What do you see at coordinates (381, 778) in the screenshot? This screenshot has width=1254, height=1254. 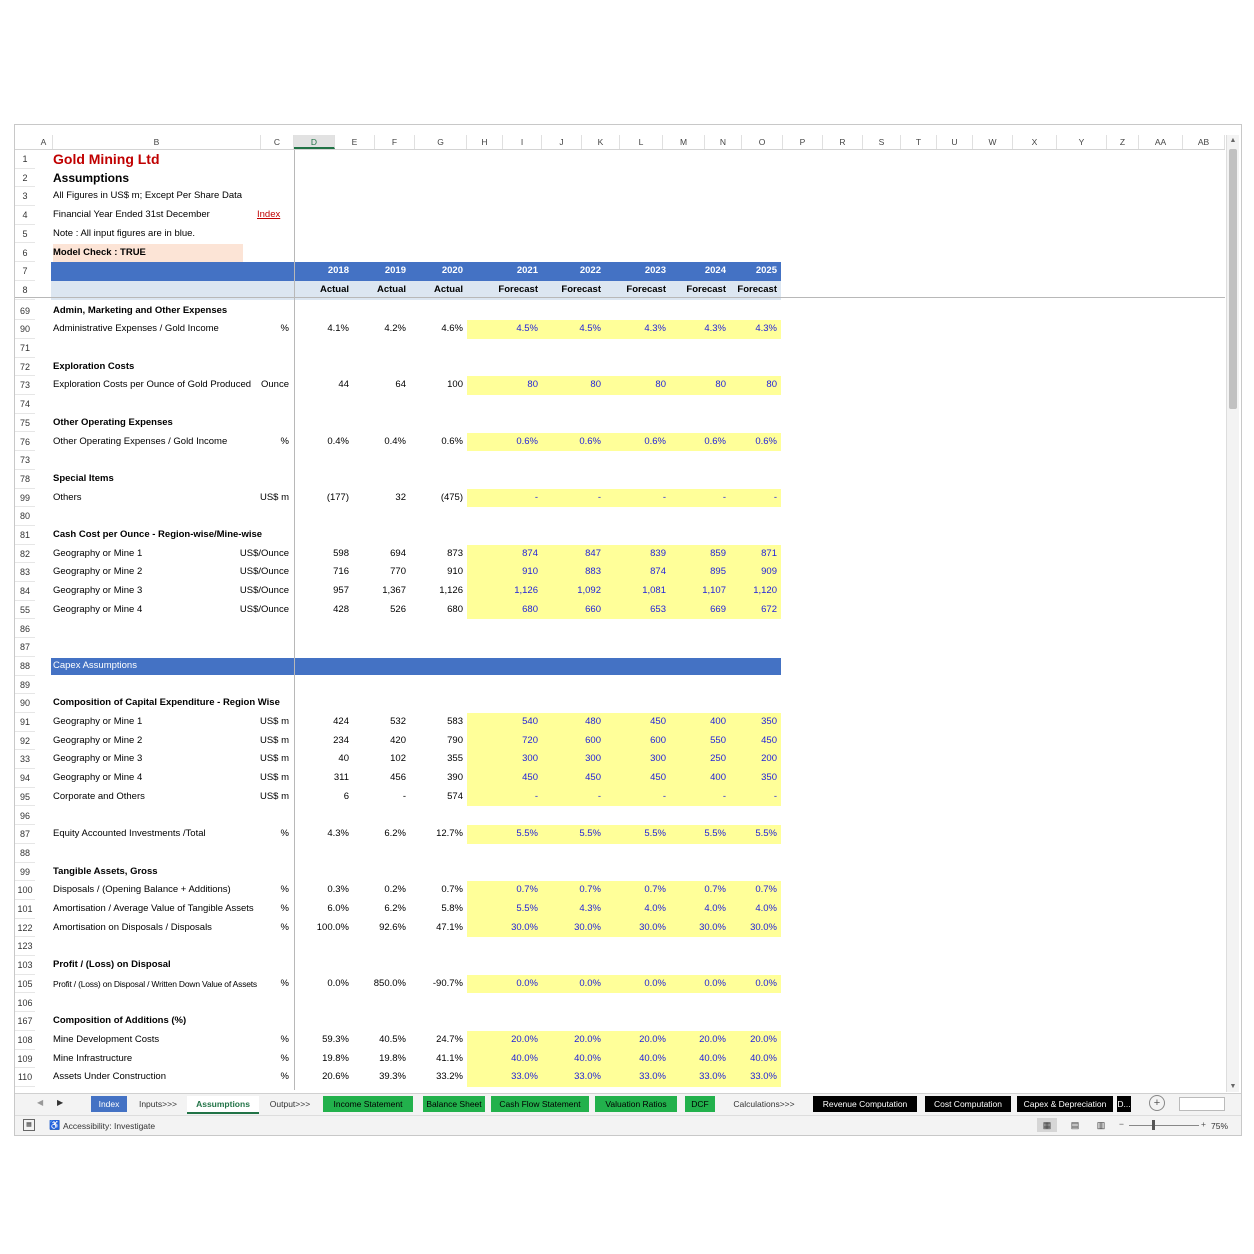 I see `actual-value-cell: 456` at bounding box center [381, 778].